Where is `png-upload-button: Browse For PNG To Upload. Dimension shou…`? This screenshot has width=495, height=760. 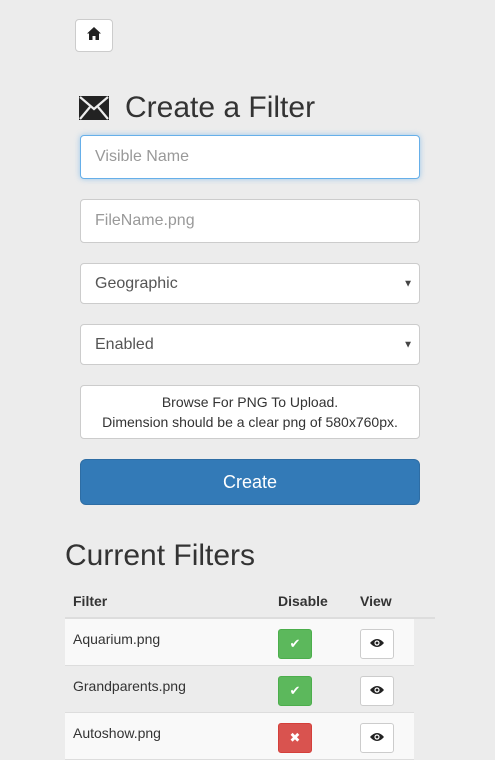 png-upload-button: Browse For PNG To Upload. Dimension shou… is located at coordinates (250, 412).